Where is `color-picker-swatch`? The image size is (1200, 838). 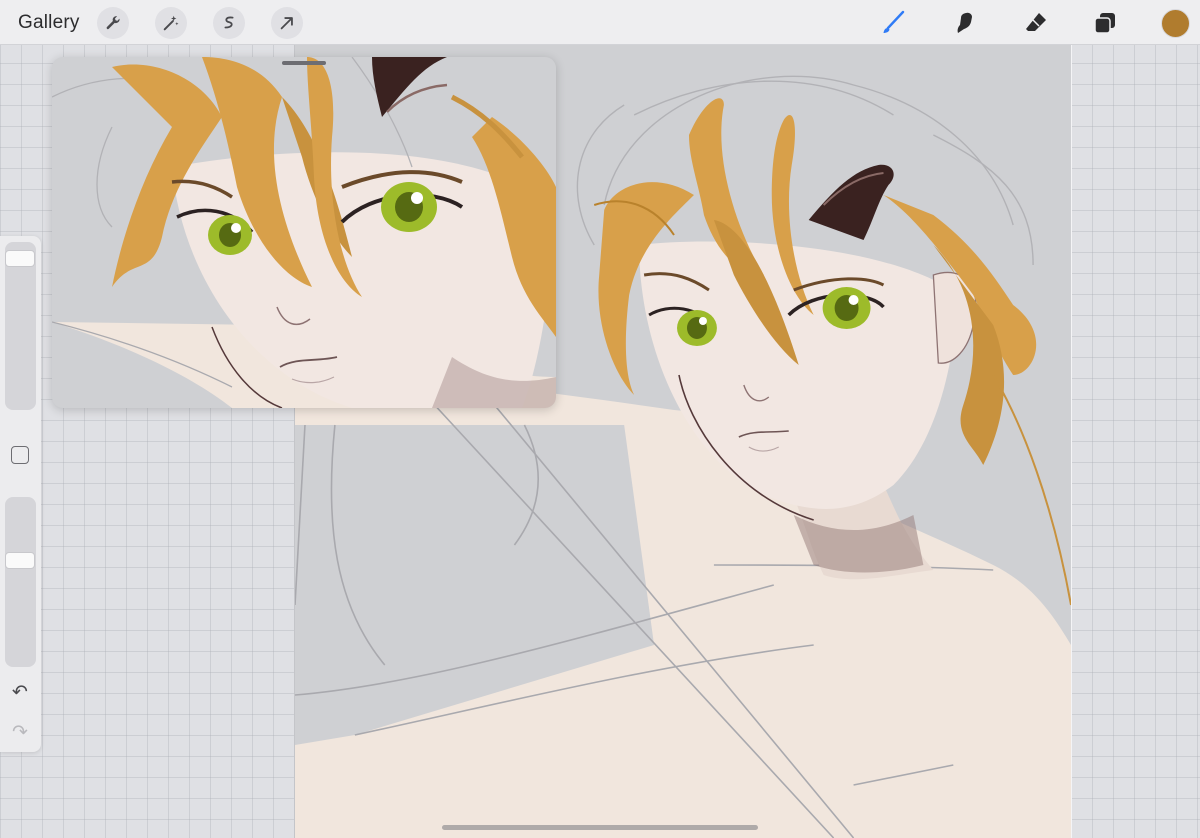 color-picker-swatch is located at coordinates (1175, 23).